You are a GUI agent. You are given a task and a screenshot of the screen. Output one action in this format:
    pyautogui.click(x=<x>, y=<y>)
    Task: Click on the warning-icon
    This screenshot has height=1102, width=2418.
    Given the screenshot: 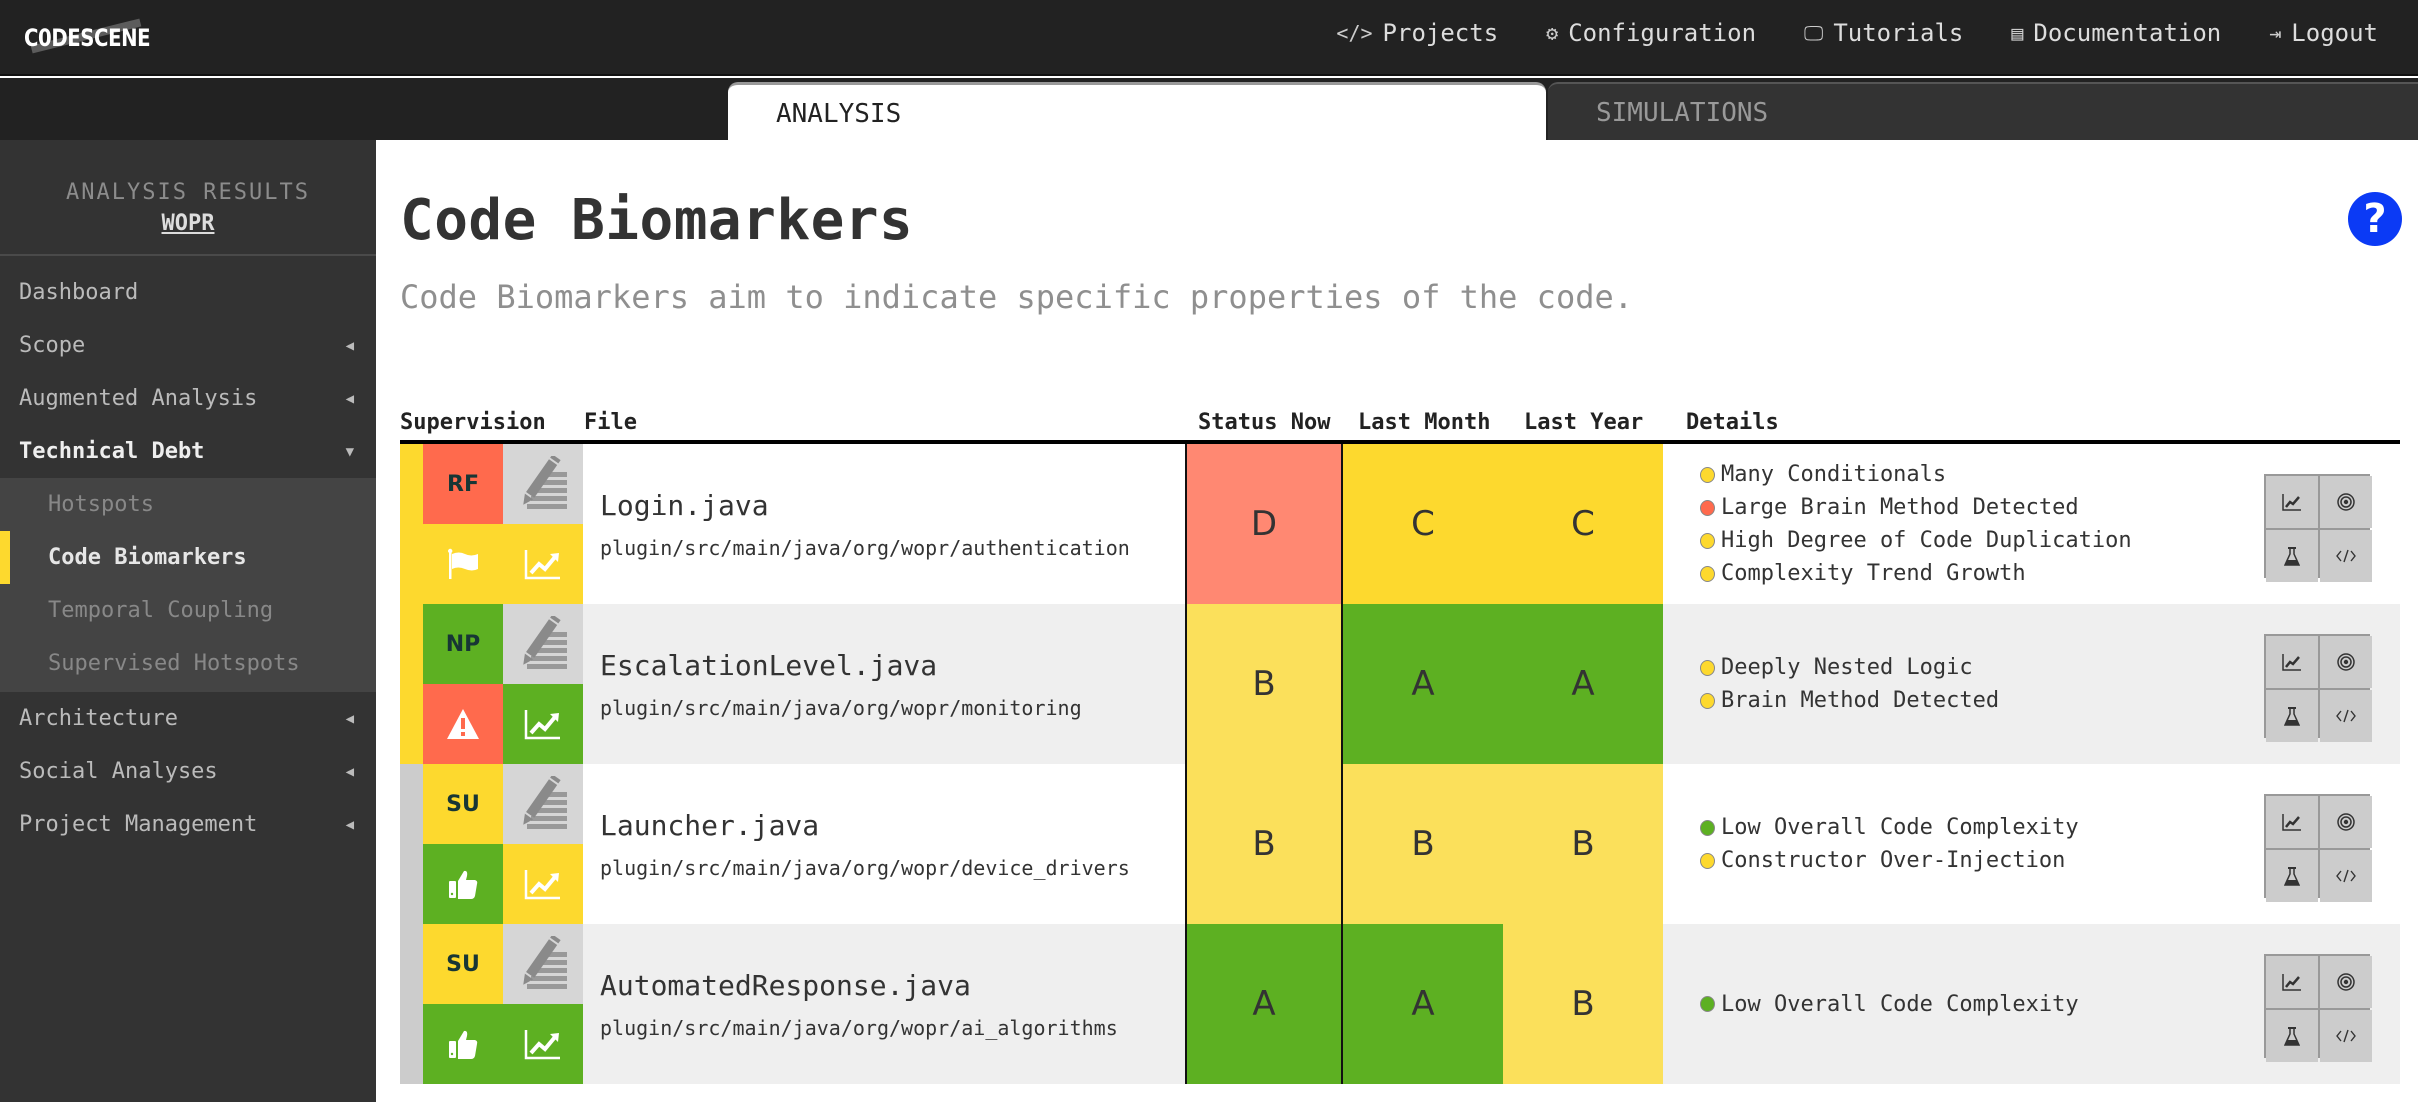 What is the action you would take?
    pyautogui.click(x=463, y=724)
    